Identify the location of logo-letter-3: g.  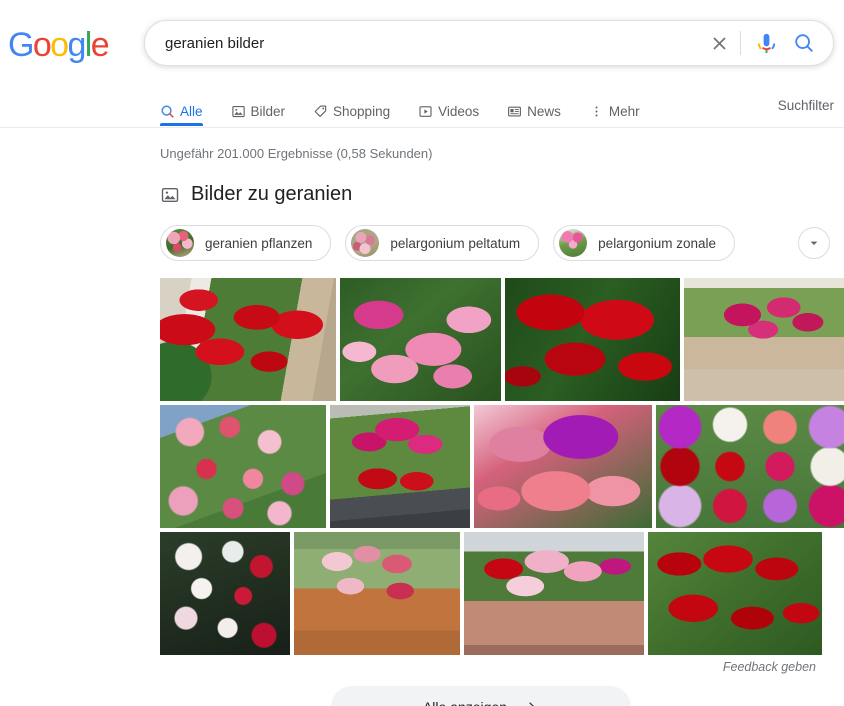
(76, 45).